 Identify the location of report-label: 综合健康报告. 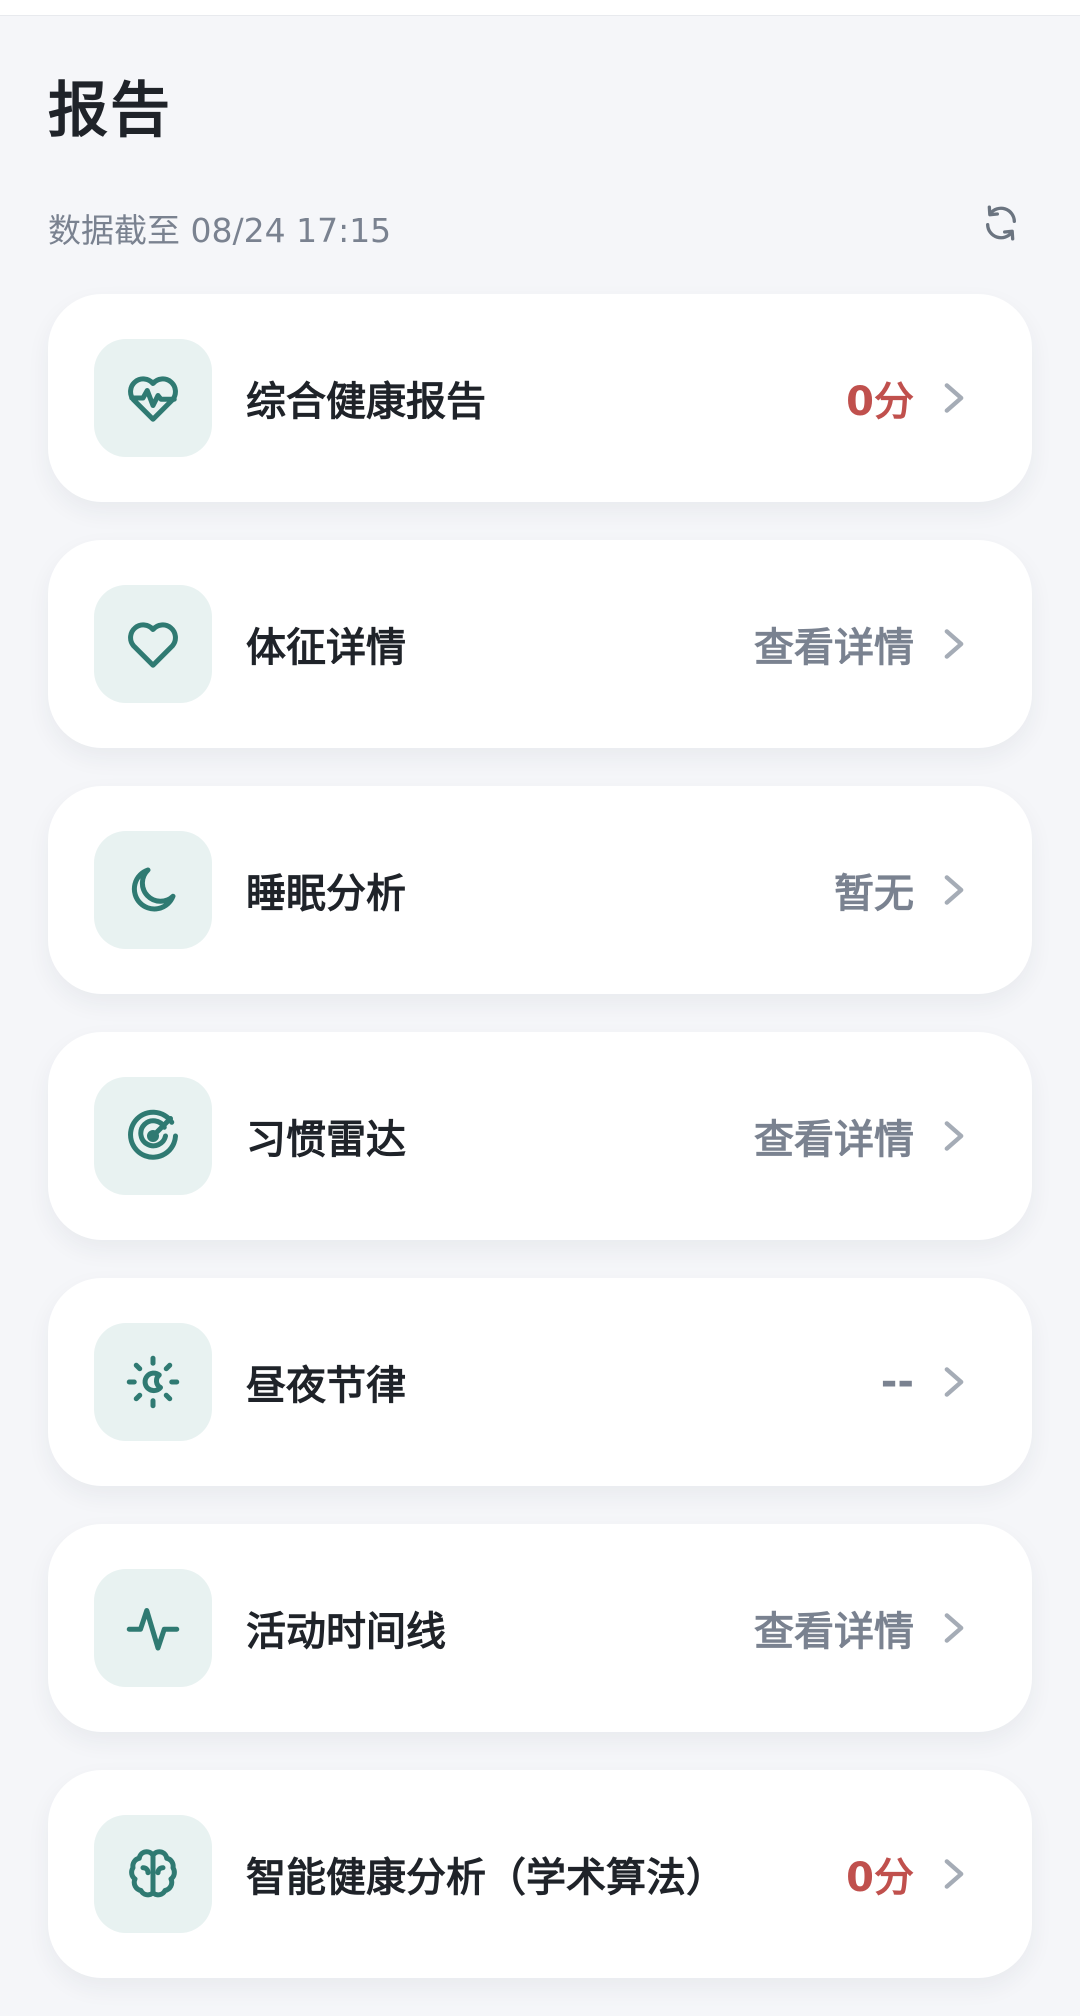
(366, 402).